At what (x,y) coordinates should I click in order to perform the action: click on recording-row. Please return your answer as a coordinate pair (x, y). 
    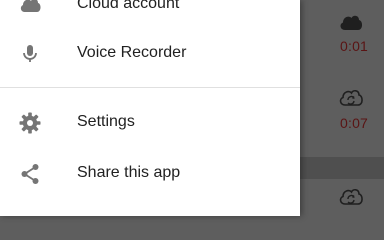
    Looking at the image, I should click on (342, 199).